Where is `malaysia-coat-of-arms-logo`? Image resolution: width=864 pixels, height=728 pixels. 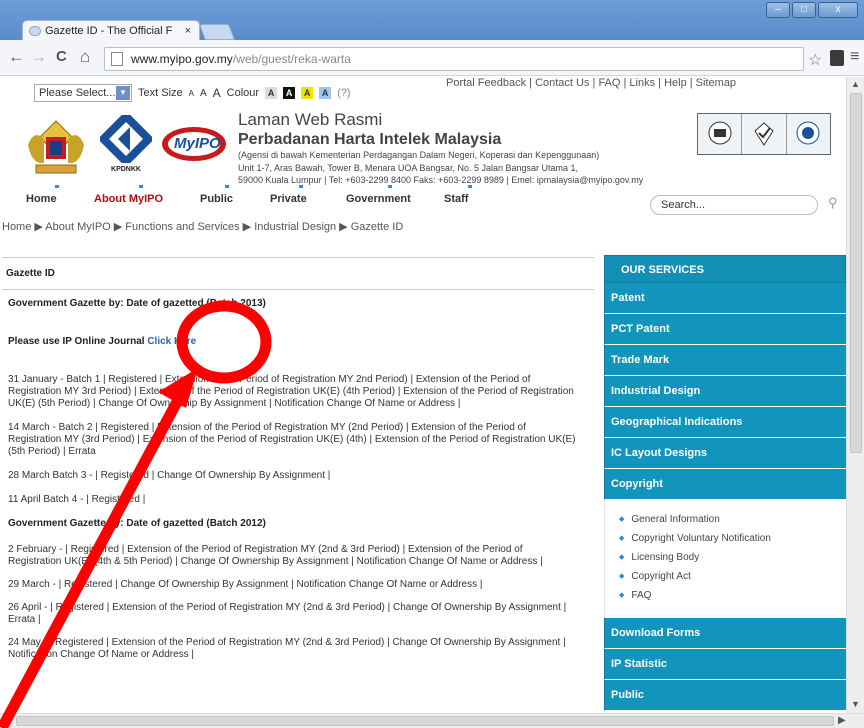
malaysia-coat-of-arms-logo is located at coordinates (56, 147).